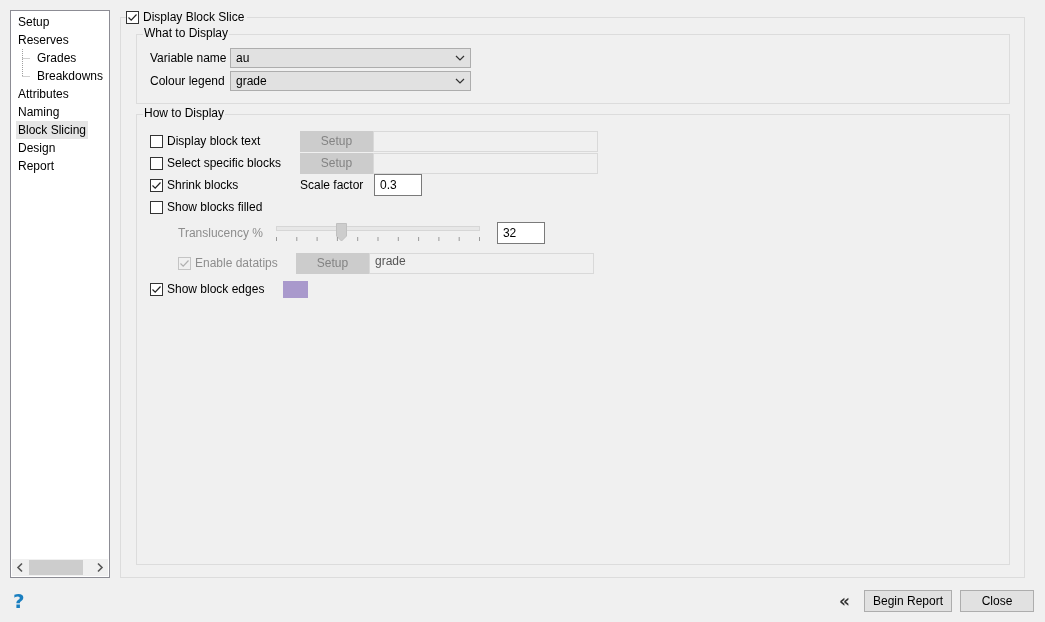  I want to click on checkbox-label: Enable datatips, so click(236, 263).